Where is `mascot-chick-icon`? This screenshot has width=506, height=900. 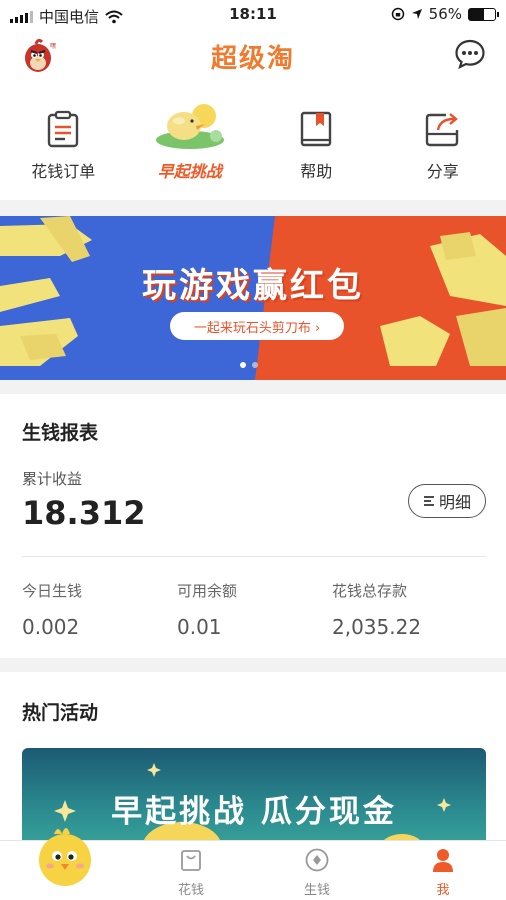 mascot-chick-icon is located at coordinates (65, 855).